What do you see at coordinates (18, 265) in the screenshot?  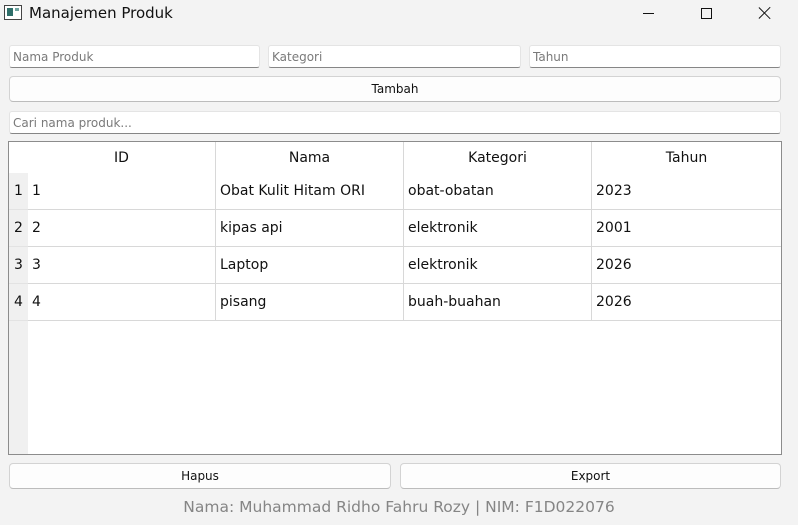 I see `row-number: 3` at bounding box center [18, 265].